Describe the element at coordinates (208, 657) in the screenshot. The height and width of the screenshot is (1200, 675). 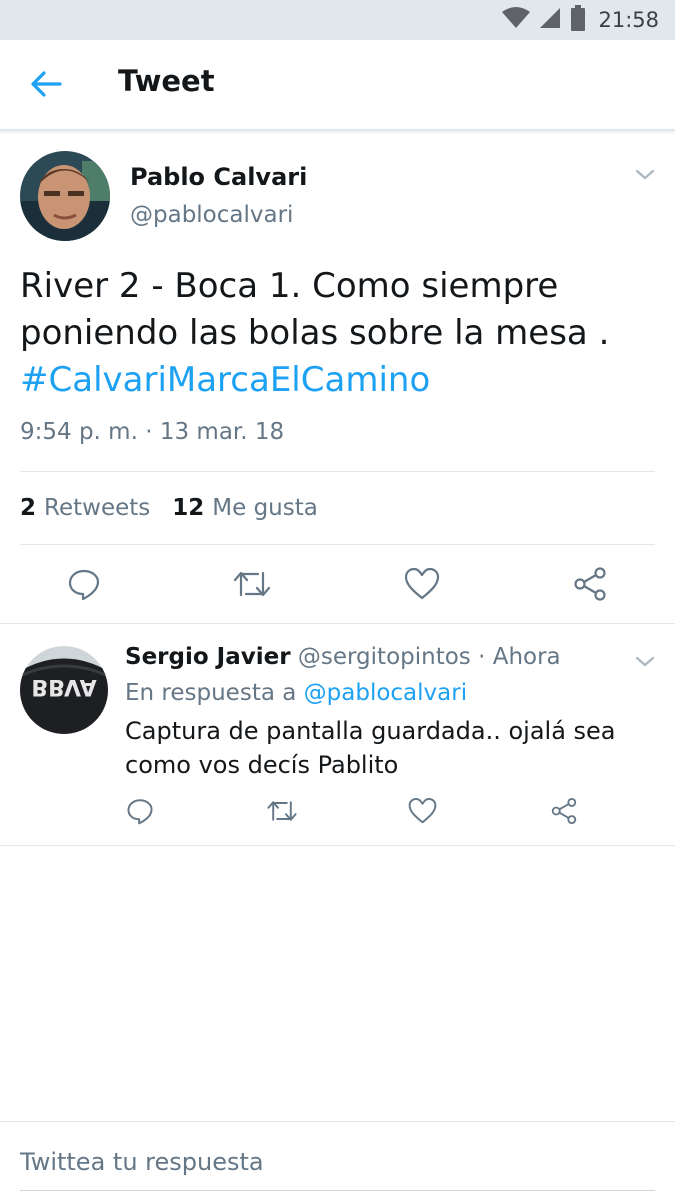
I see `reply-author-name: Sergio Javier` at that location.